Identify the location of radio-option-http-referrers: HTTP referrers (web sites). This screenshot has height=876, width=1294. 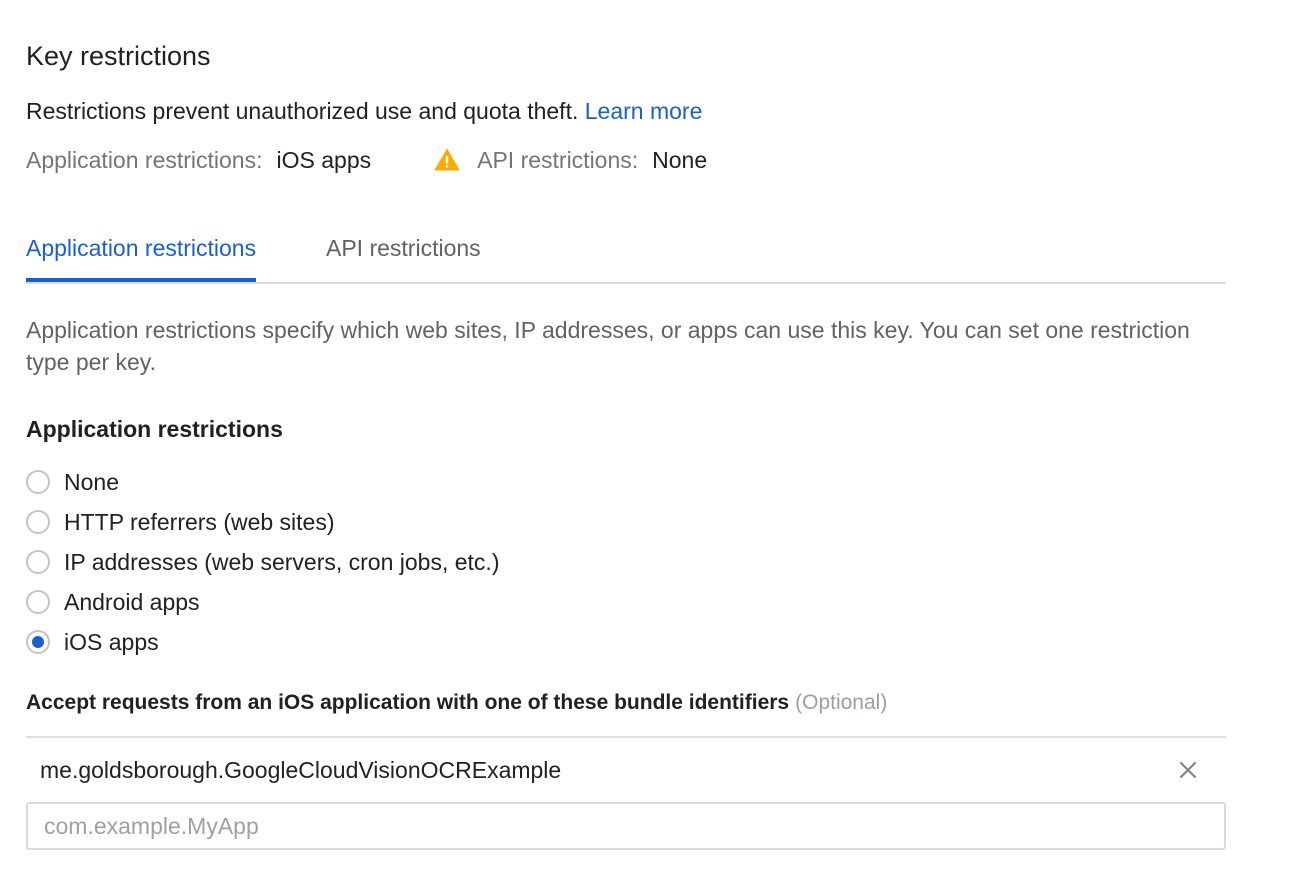
(262, 522).